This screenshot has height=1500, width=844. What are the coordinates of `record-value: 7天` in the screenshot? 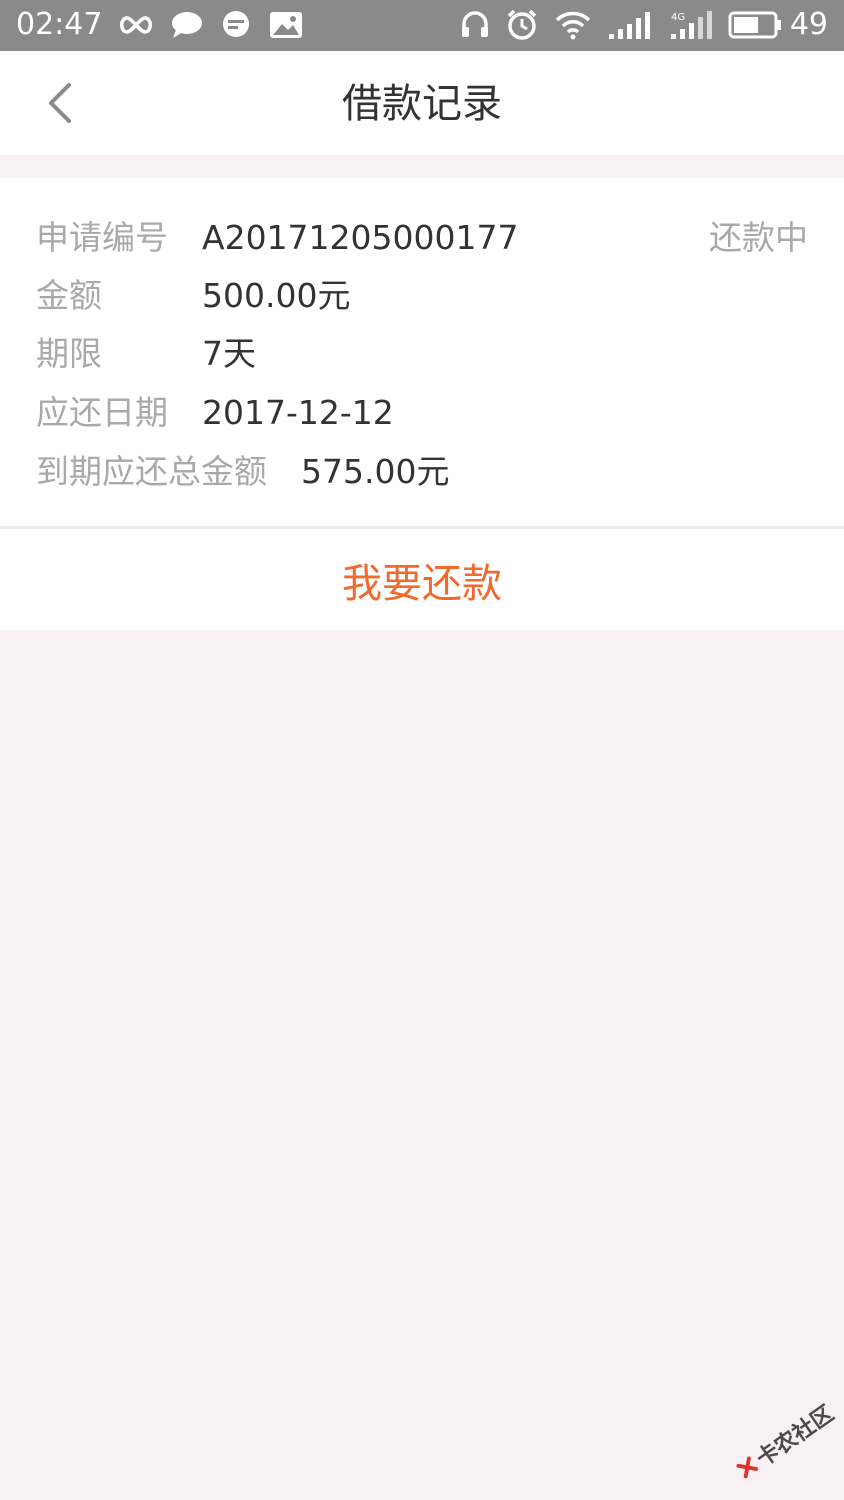 It's located at (229, 353).